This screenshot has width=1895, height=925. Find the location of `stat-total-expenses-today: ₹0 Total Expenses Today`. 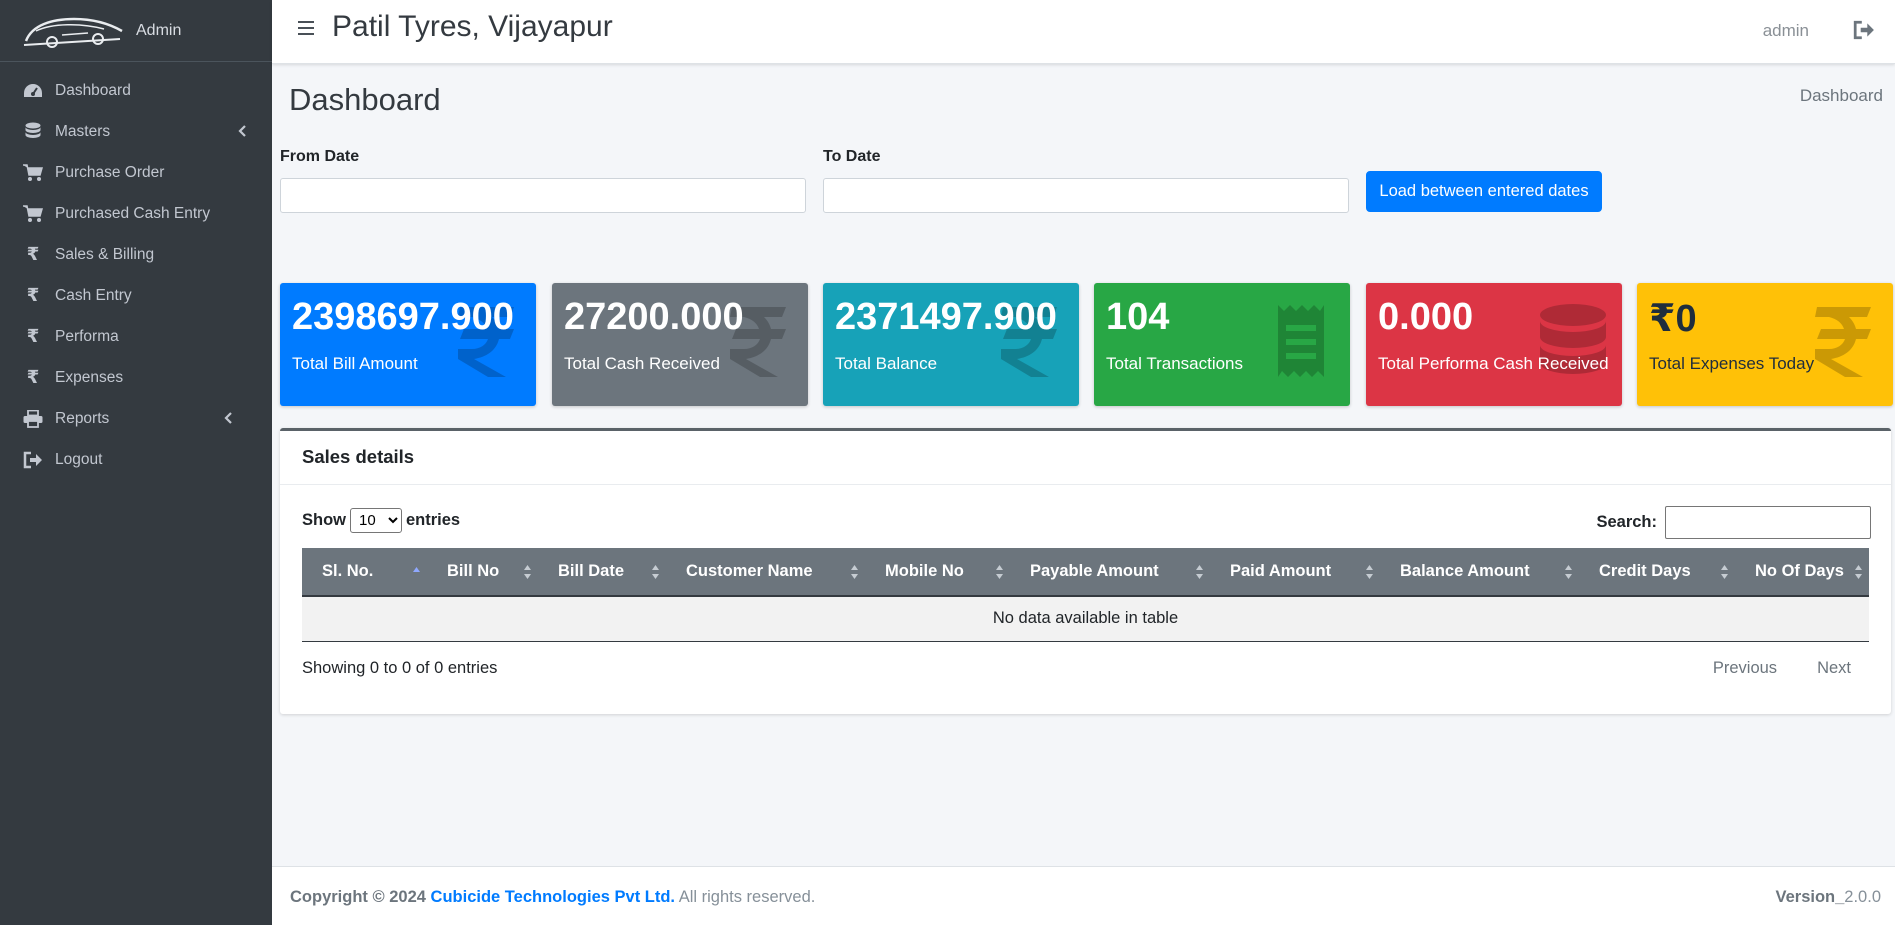

stat-total-expenses-today: ₹0 Total Expenses Today is located at coordinates (1765, 344).